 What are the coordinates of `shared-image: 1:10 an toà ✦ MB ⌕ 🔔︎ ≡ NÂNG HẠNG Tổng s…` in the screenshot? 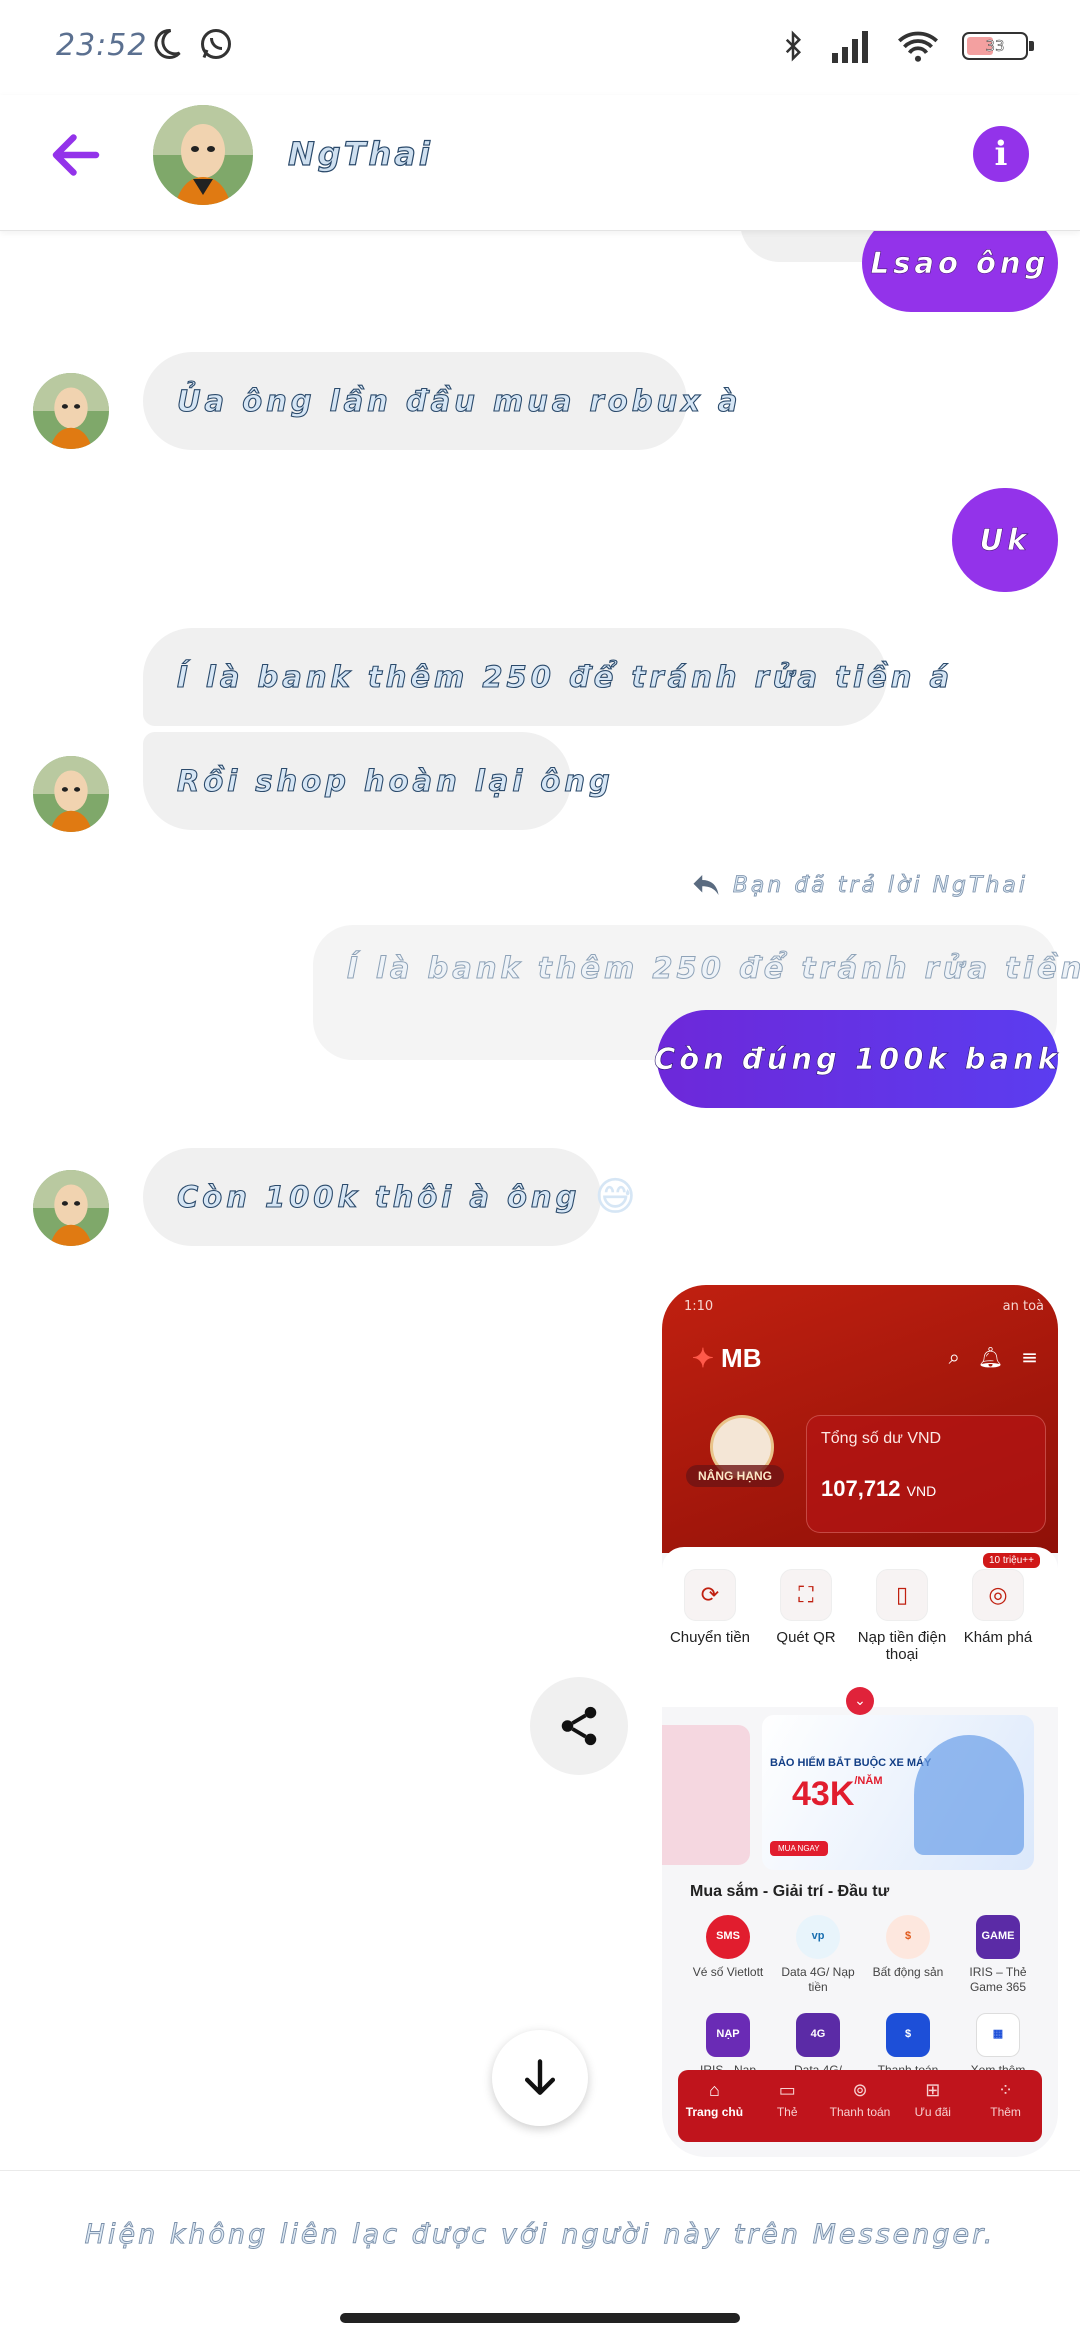 It's located at (860, 1721).